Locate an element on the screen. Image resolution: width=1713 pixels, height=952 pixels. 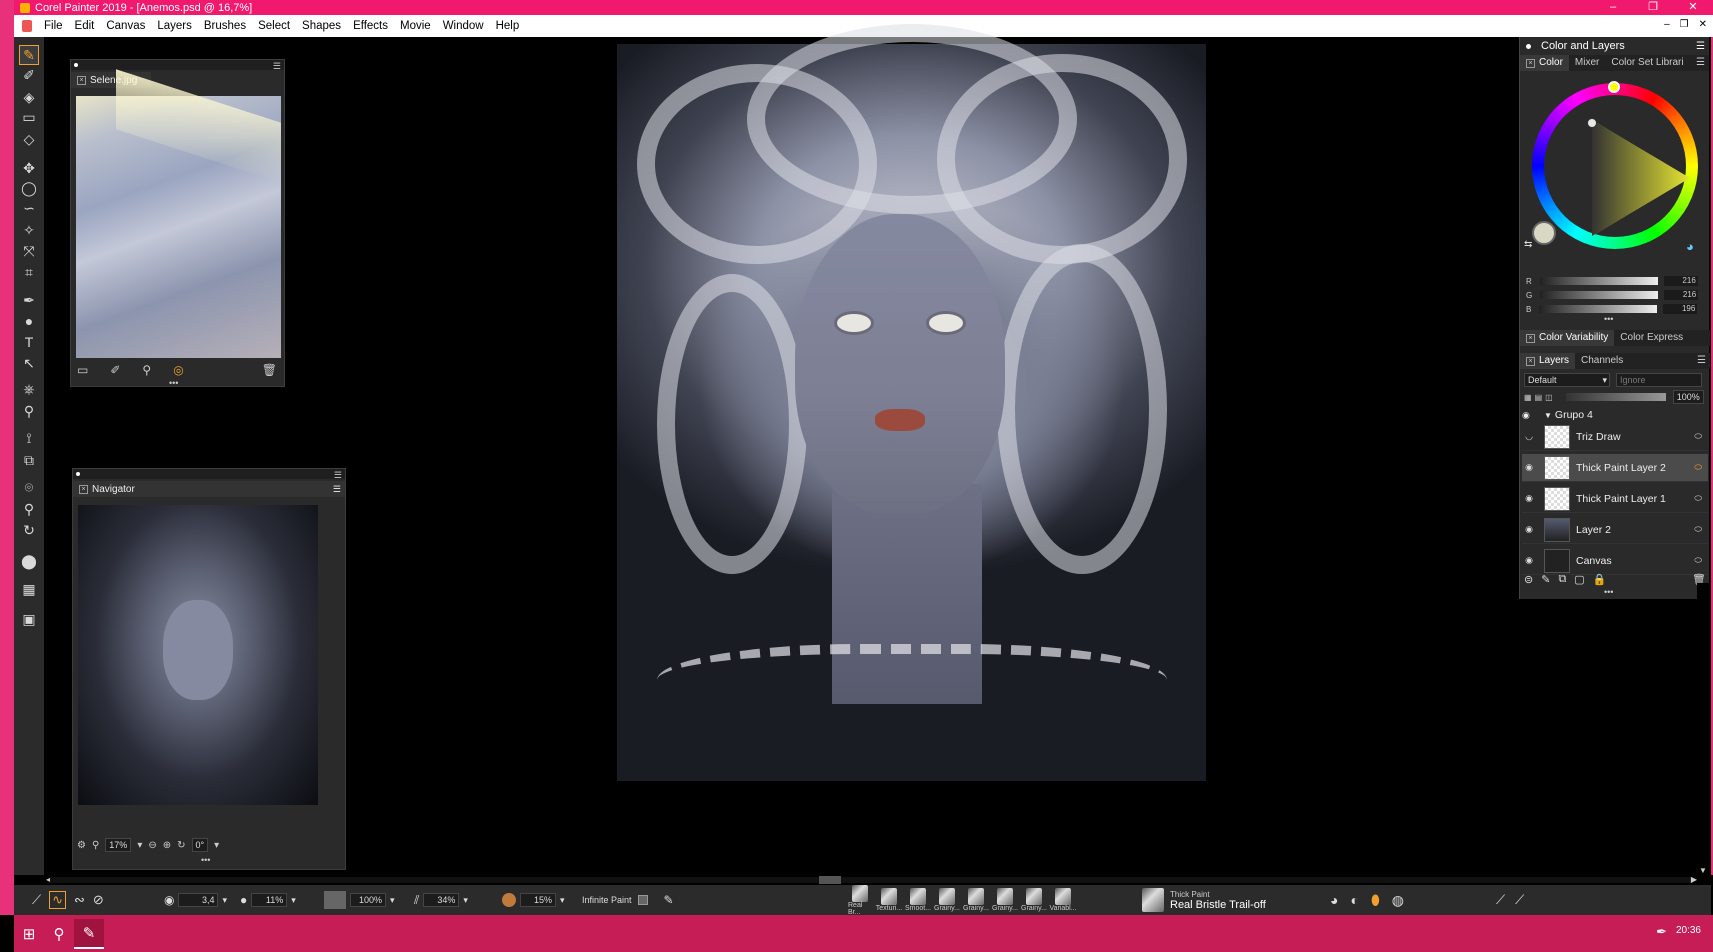
freehand-stroke-icon: ∿ is located at coordinates (58, 900).